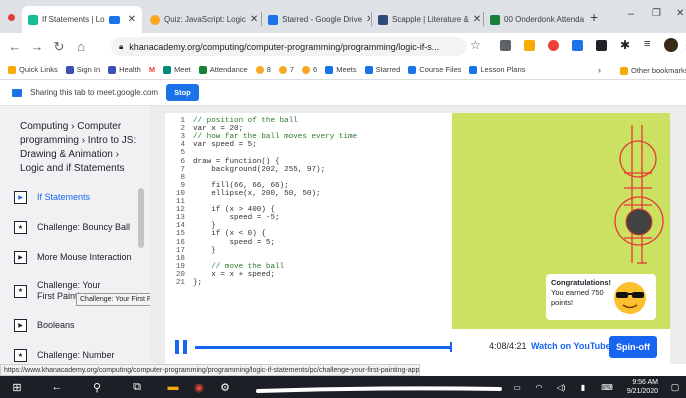  Describe the element at coordinates (75, 227) in the screenshot. I see `sidebar-item-bouncy-ball: ★ Challenge: Bouncy Ball` at that location.